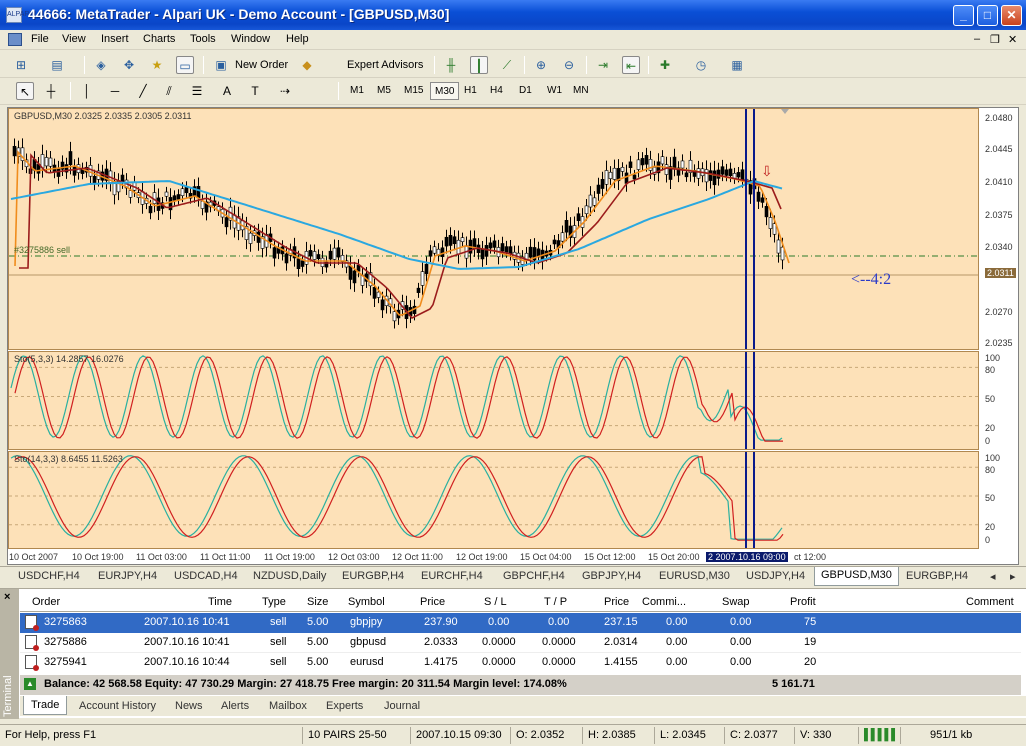 Image resolution: width=1026 pixels, height=746 pixels. Describe the element at coordinates (255, 91) in the screenshot. I see `text-label-icon: T` at that location.